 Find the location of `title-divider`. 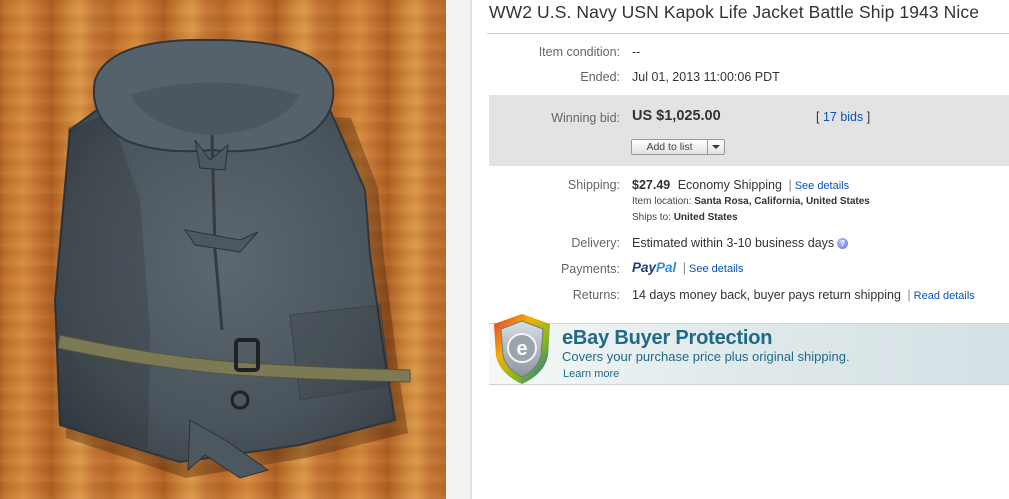

title-divider is located at coordinates (748, 33).